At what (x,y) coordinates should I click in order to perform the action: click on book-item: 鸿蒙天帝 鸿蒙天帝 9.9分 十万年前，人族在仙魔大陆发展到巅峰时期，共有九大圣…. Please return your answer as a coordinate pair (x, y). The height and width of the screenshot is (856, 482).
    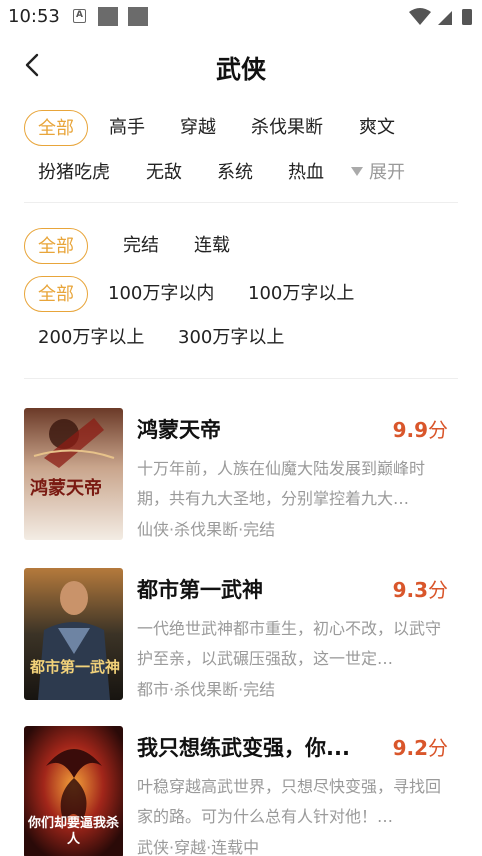
    Looking at the image, I should click on (241, 474).